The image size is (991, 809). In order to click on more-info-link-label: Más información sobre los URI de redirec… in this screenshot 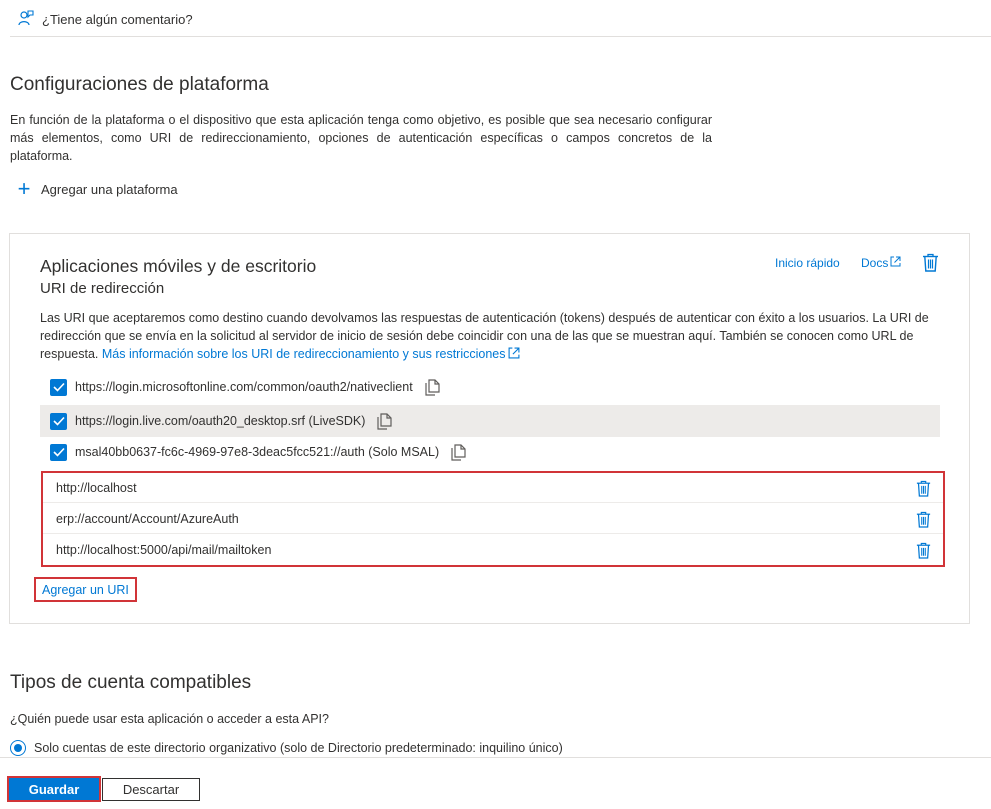, I will do `click(303, 354)`.